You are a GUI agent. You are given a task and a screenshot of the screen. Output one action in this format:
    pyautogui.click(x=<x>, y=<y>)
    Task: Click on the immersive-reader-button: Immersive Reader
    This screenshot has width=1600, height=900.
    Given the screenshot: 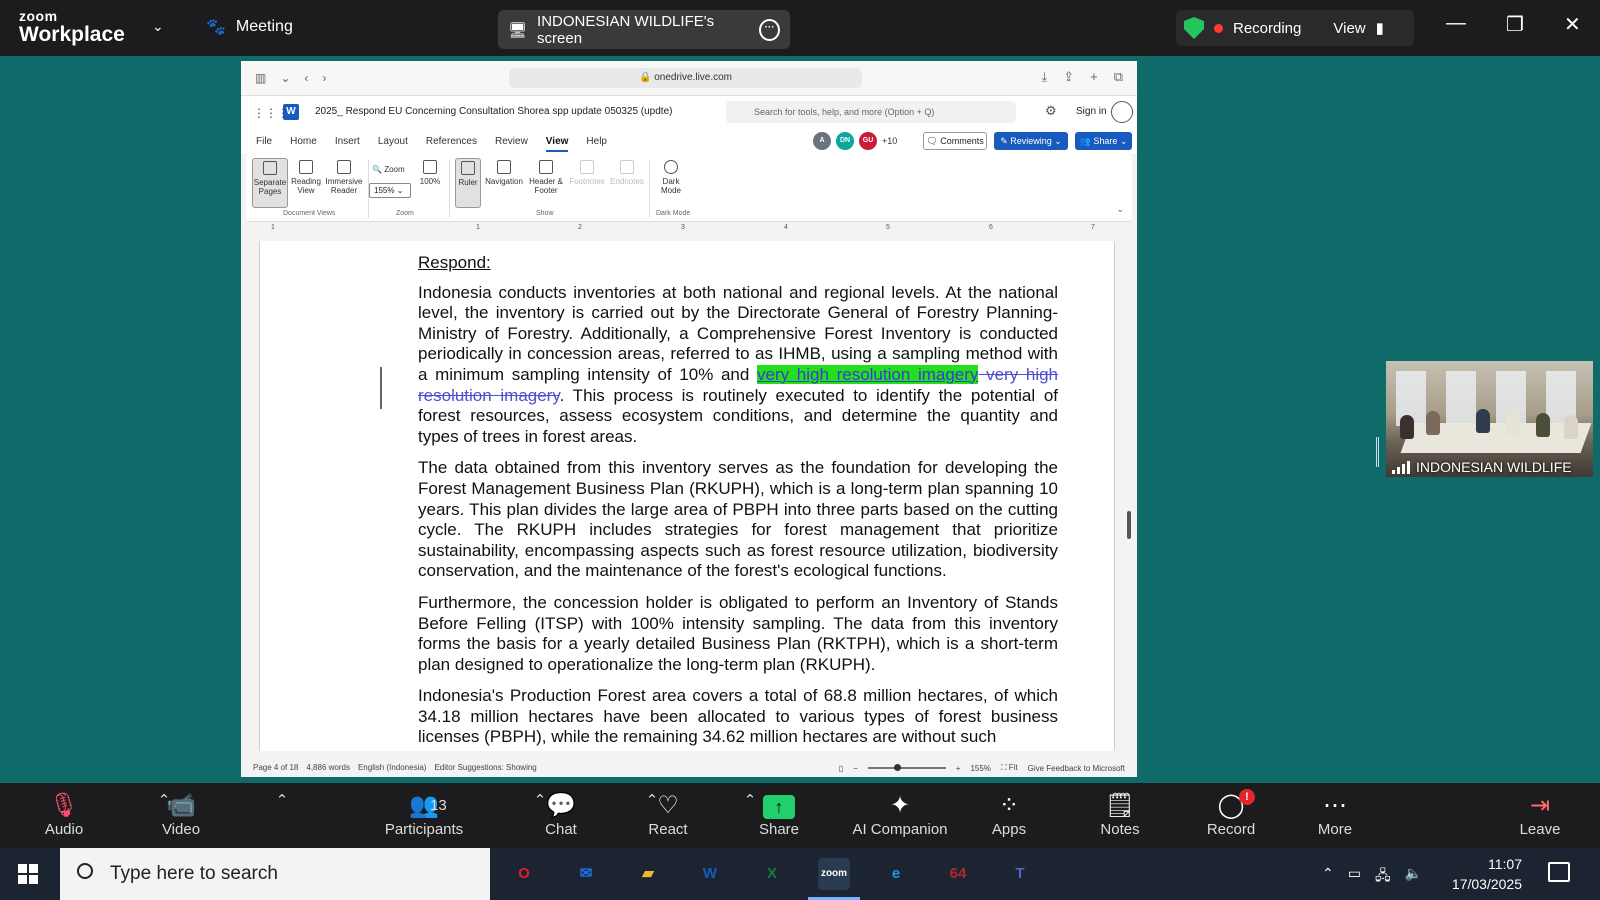 What is the action you would take?
    pyautogui.click(x=344, y=176)
    